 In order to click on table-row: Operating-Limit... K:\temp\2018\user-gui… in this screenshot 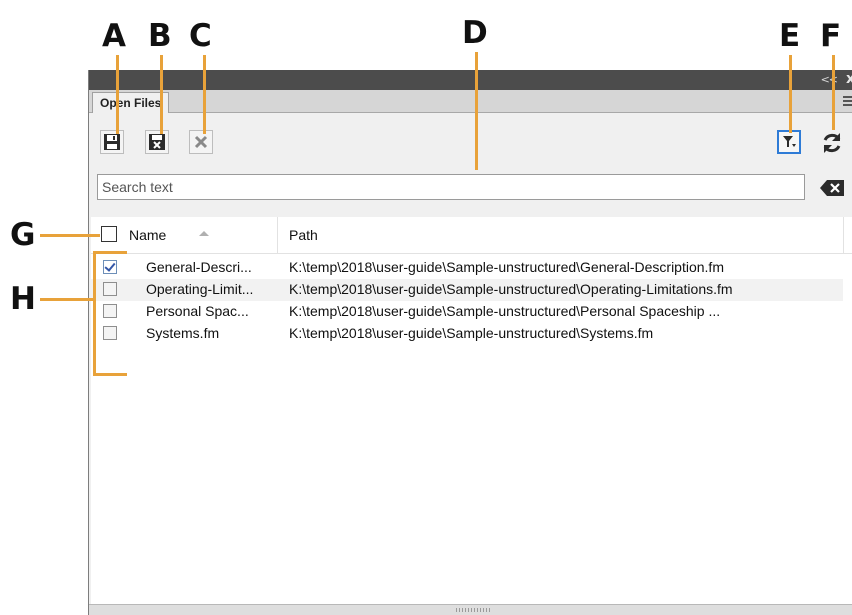, I will do `click(467, 290)`.